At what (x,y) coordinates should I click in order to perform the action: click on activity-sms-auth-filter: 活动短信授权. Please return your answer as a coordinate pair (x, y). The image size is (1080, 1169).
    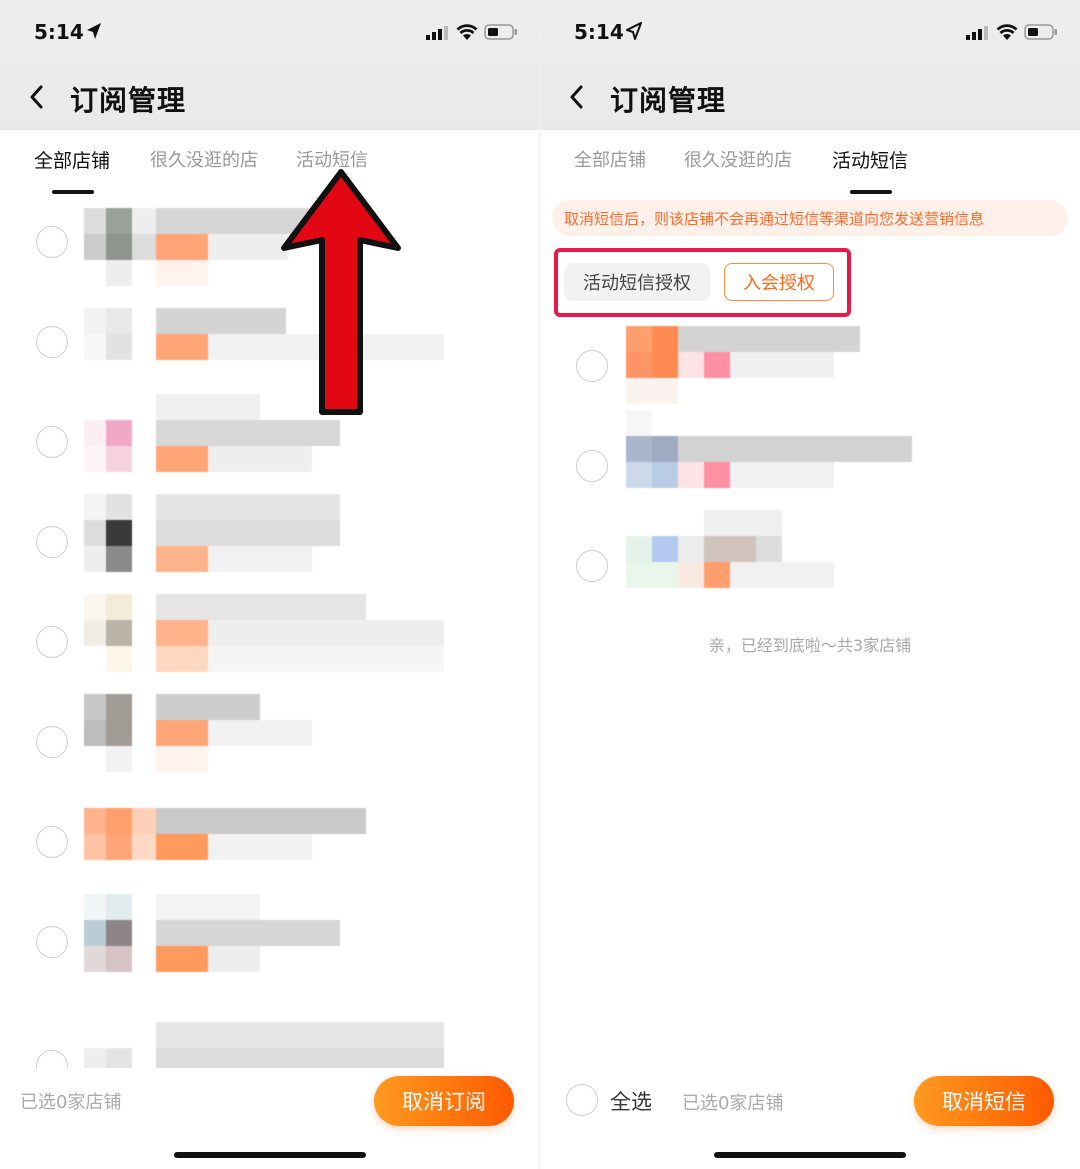
    Looking at the image, I should click on (637, 282).